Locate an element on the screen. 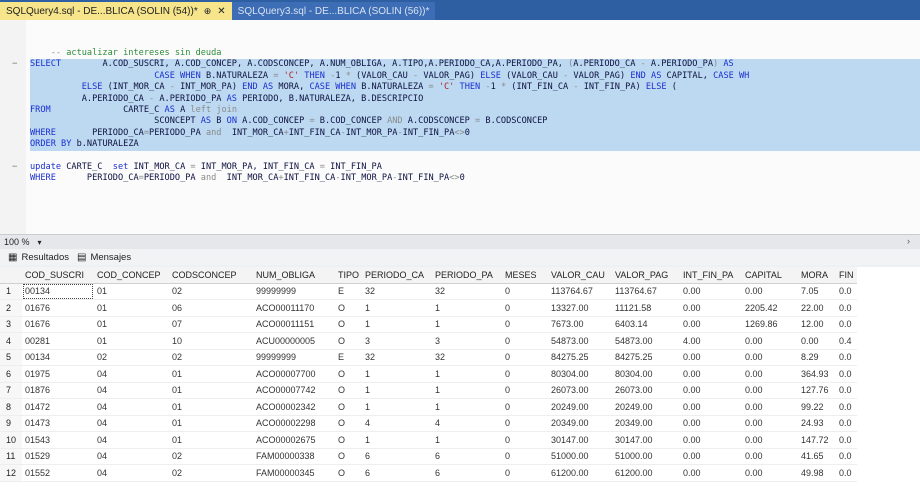 This screenshot has width=920, height=487. table-cell: 127.76 is located at coordinates (817, 390).